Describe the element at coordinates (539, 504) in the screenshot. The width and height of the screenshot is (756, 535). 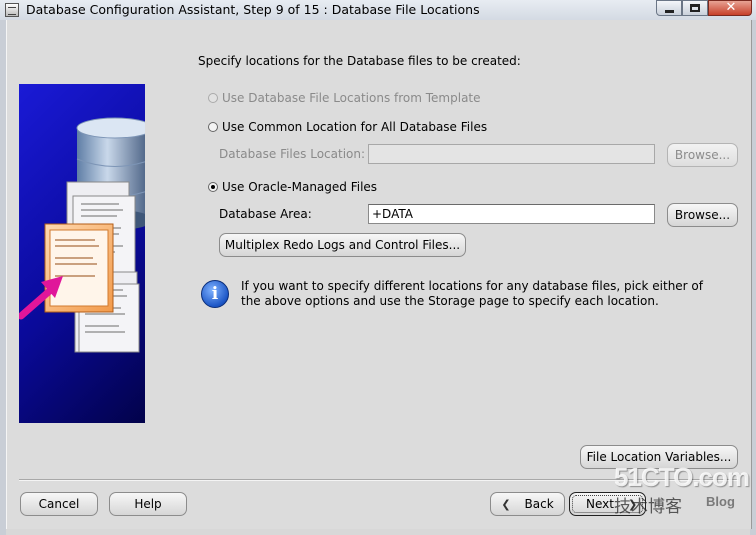
I see `back-label: Back` at that location.